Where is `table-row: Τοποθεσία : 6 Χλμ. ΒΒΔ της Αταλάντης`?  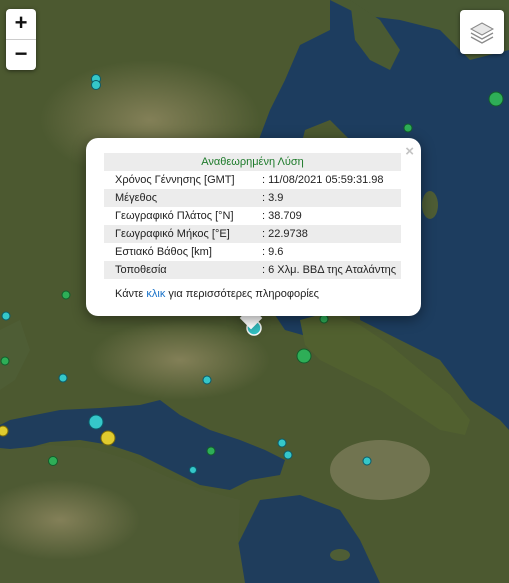
table-row: Τοποθεσία : 6 Χλμ. ΒΒΔ της Αταλάντης is located at coordinates (252, 270).